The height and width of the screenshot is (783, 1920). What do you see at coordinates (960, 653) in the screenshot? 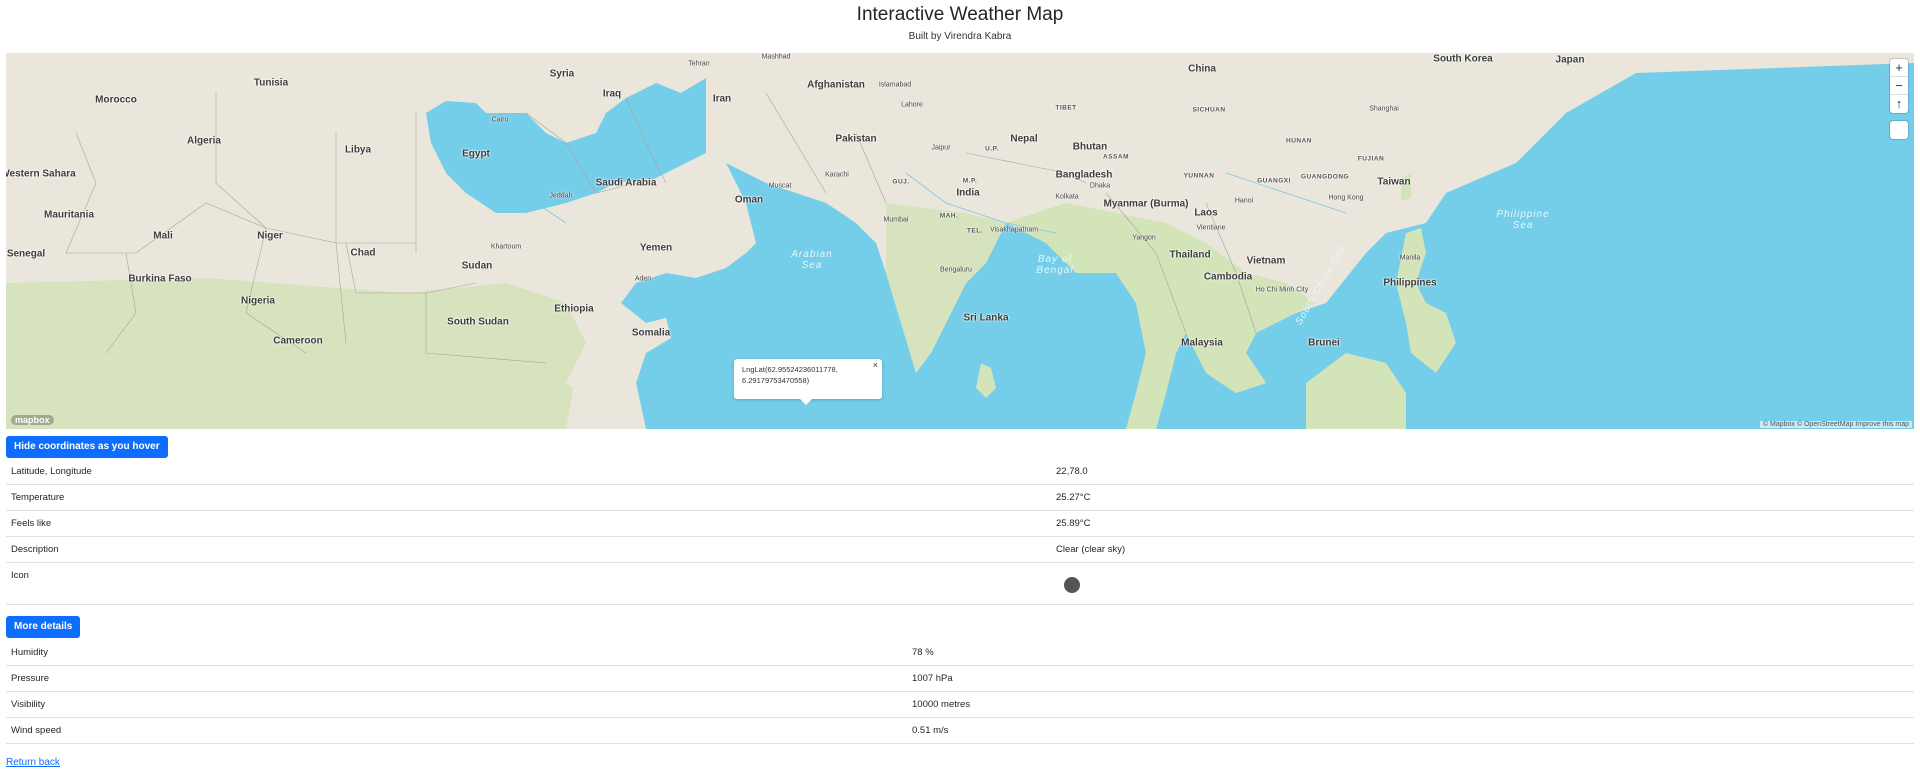
I see `table-row: Humidity 78 %` at bounding box center [960, 653].